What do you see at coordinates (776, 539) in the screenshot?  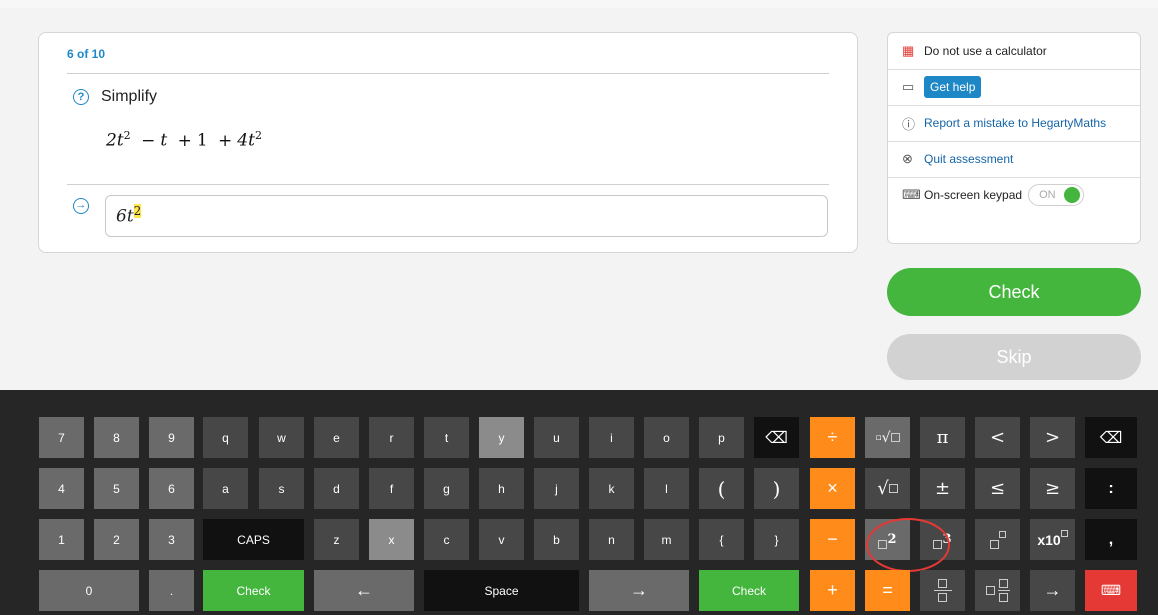 I see `key-close-brace: }` at bounding box center [776, 539].